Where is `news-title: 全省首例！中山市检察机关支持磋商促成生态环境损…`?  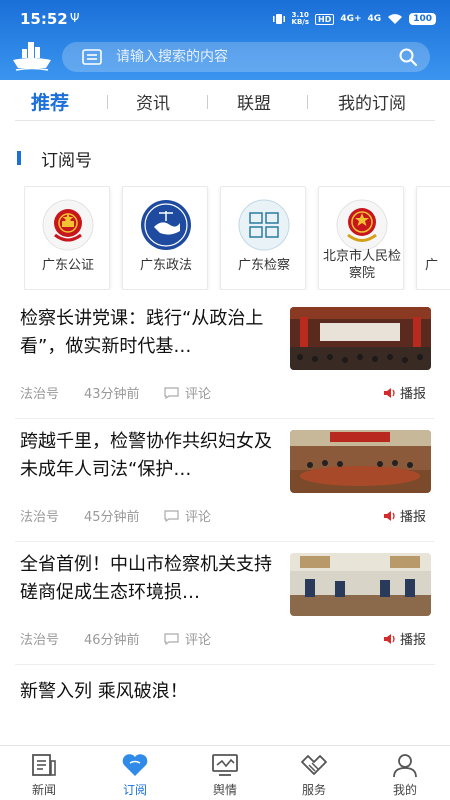
news-title: 全省首例！中山市检察机关支持磋商促成生态环境损… is located at coordinates (150, 579).